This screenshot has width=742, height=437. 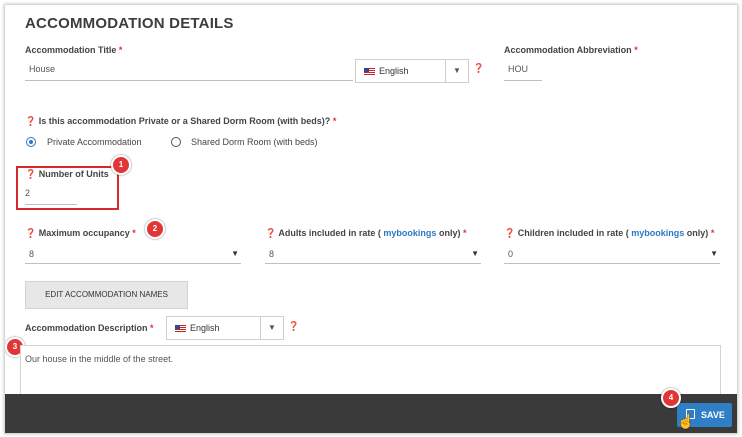 I want to click on callout-badge-2: 2, so click(x=155, y=229).